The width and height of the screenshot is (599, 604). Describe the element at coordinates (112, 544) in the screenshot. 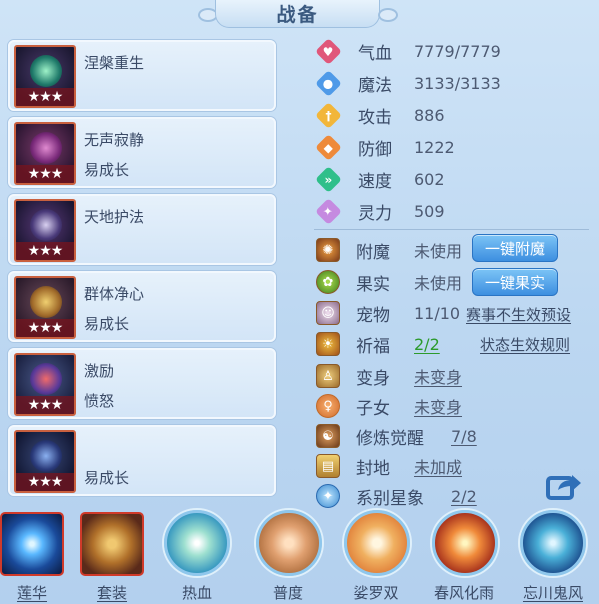

I see `armor-set-icon` at that location.